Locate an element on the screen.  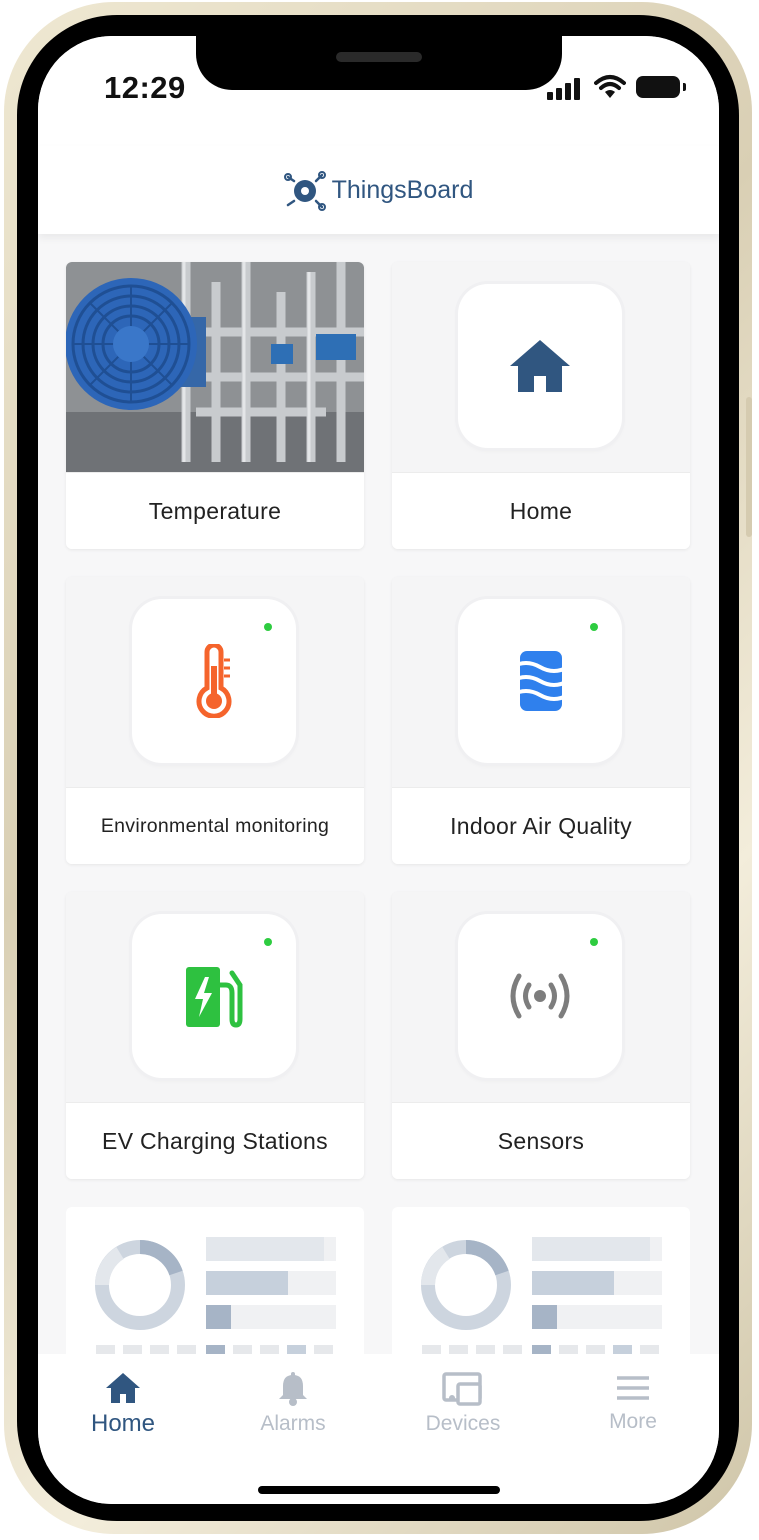
speaker is located at coordinates (379, 57).